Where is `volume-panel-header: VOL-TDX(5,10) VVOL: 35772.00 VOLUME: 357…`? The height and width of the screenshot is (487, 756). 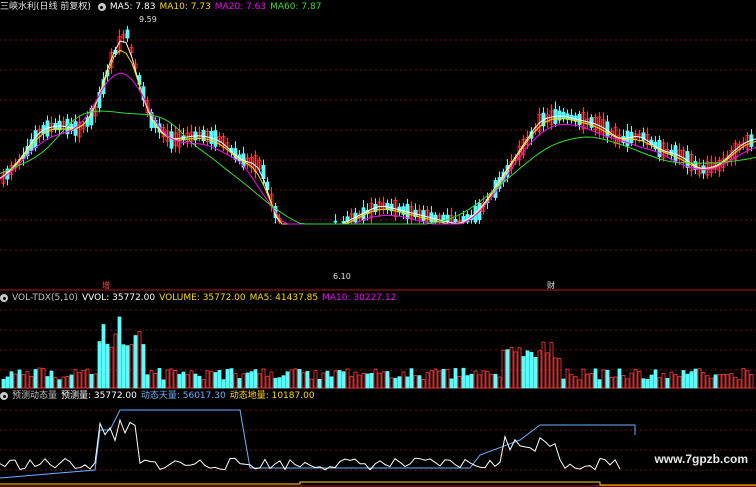
volume-panel-header: VOL-TDX(5,10) VVOL: 35772.00 VOLUME: 357… is located at coordinates (200, 298).